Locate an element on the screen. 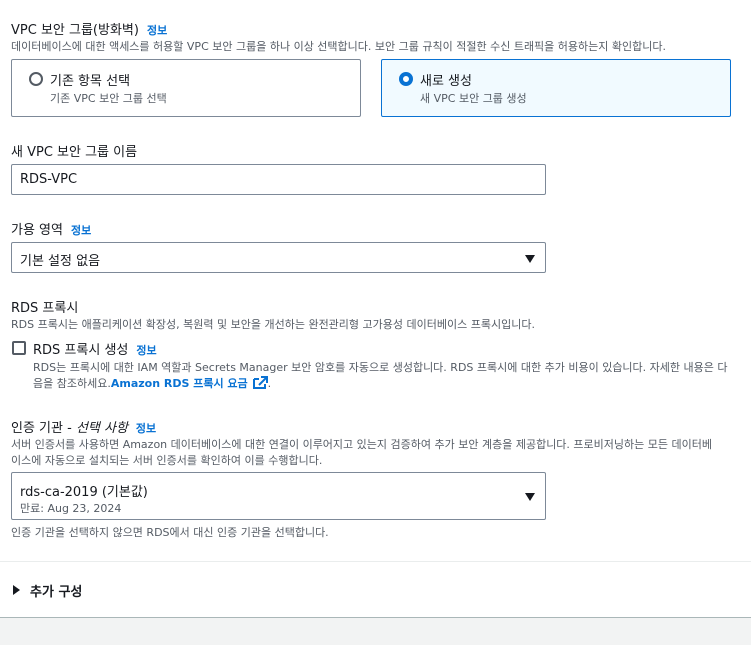  tile-create-new-subtitle: 새 VPC 보안 그룹 생성 is located at coordinates (473, 98).